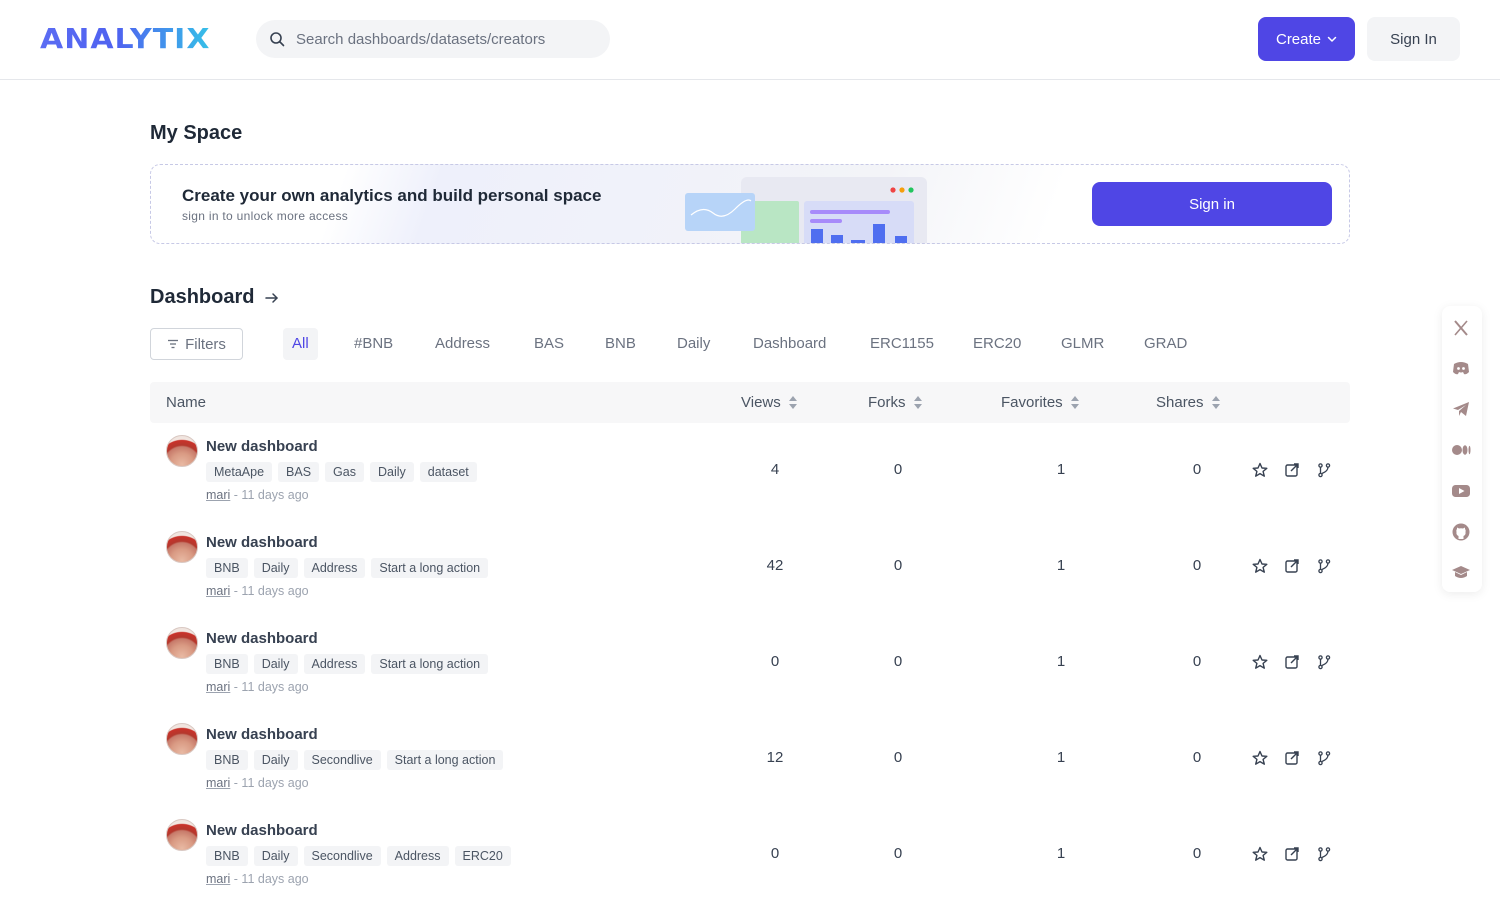  I want to click on youtube-icon, so click(1461, 491).